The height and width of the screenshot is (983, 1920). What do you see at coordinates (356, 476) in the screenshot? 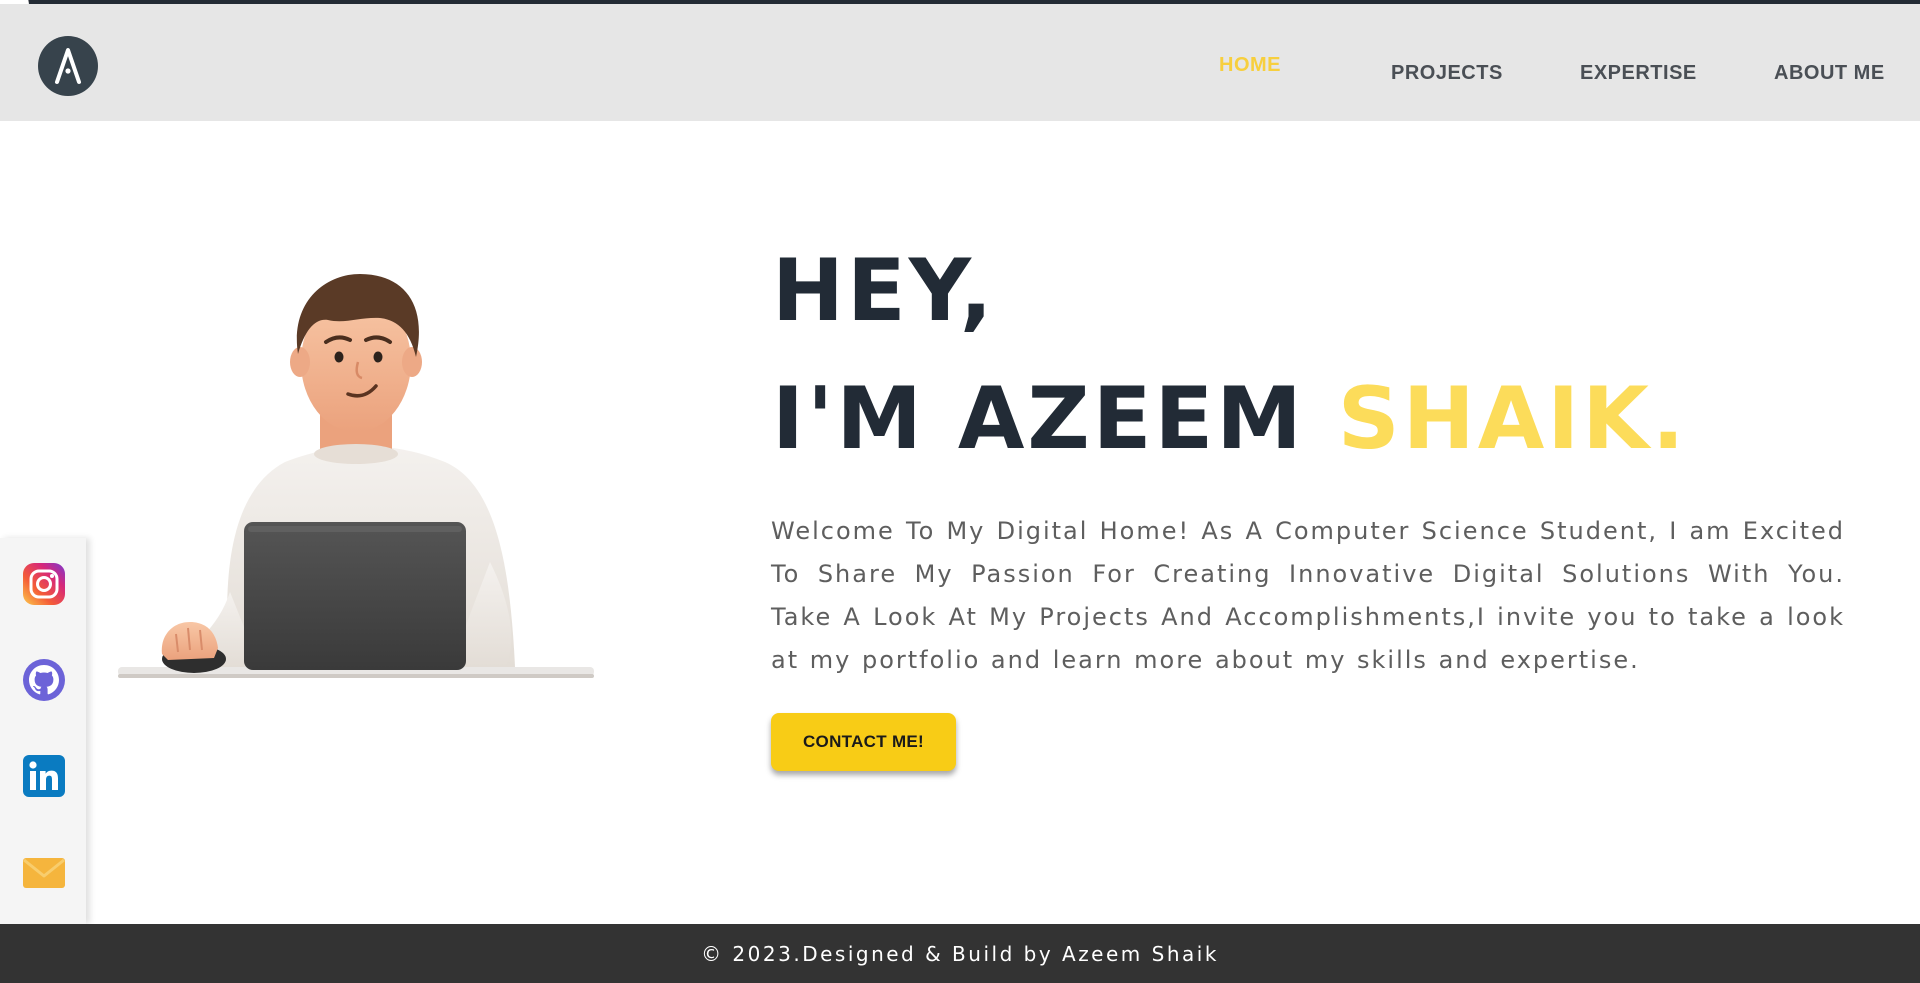
I see `person-laptop-illustration` at bounding box center [356, 476].